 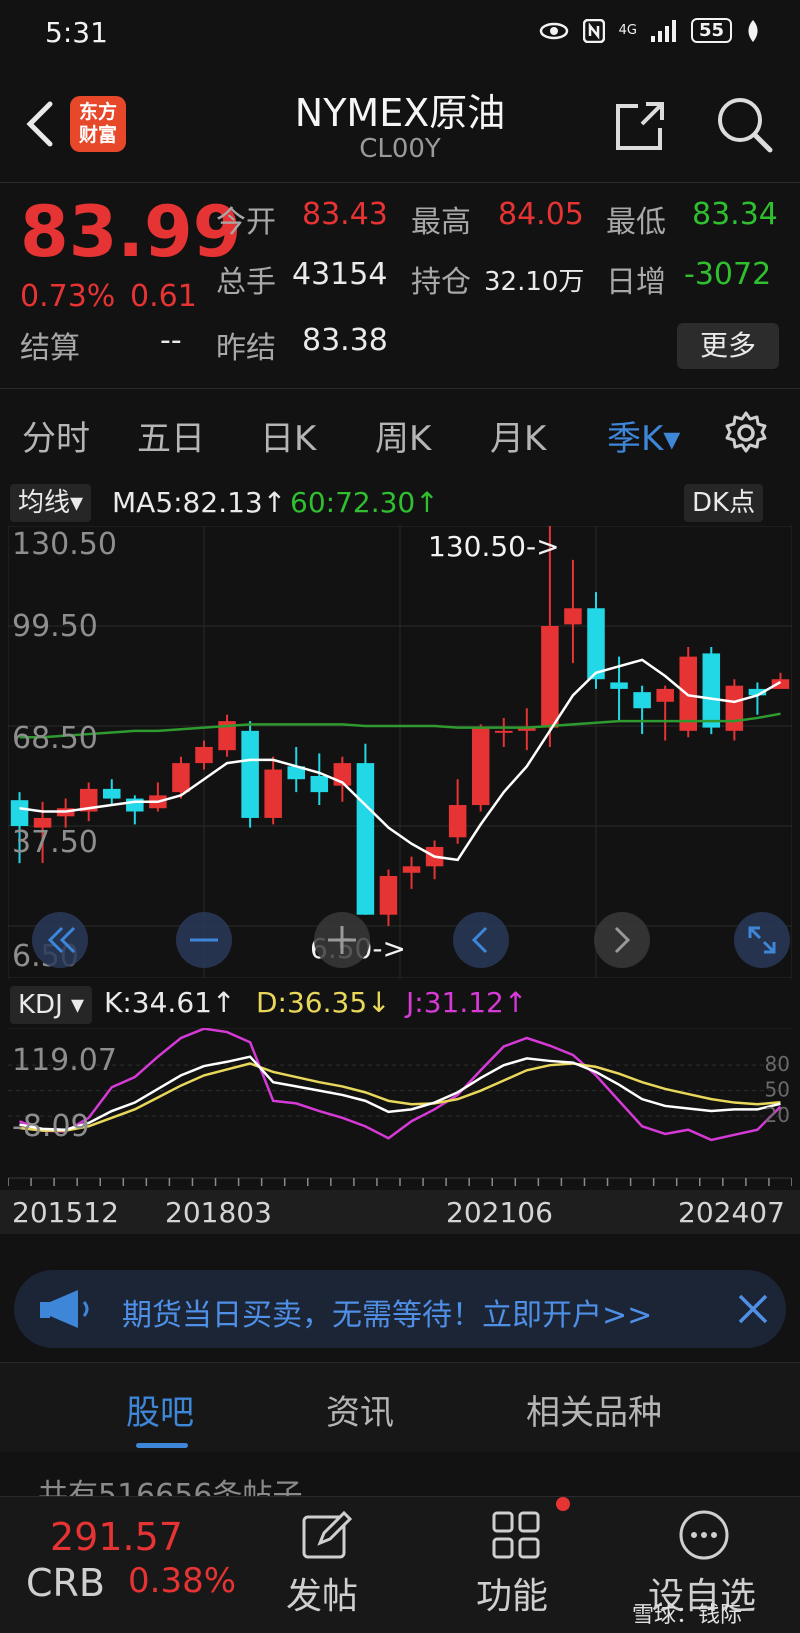 I want to click on max-price-marker: 130.50->, so click(x=494, y=546).